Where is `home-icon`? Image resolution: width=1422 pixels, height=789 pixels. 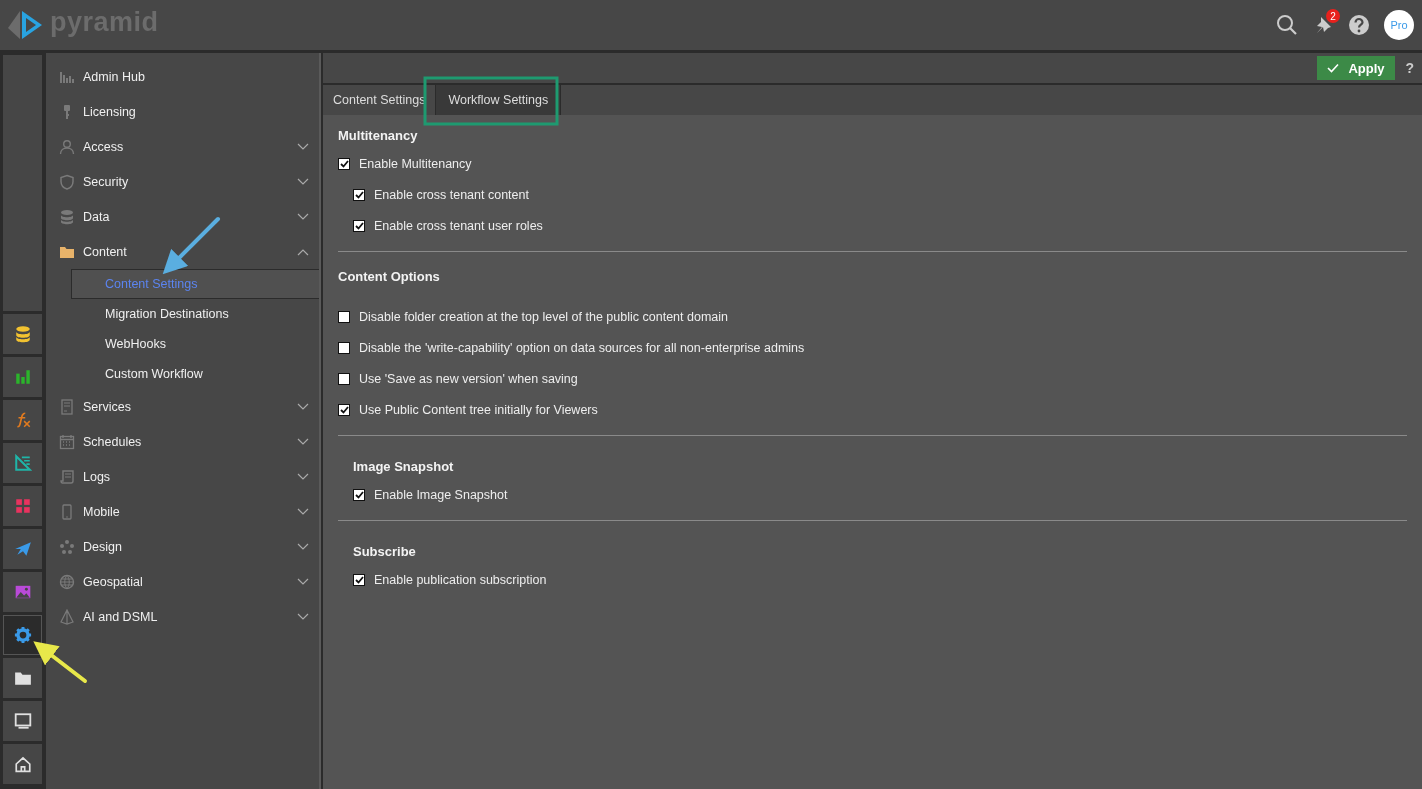 home-icon is located at coordinates (22, 764).